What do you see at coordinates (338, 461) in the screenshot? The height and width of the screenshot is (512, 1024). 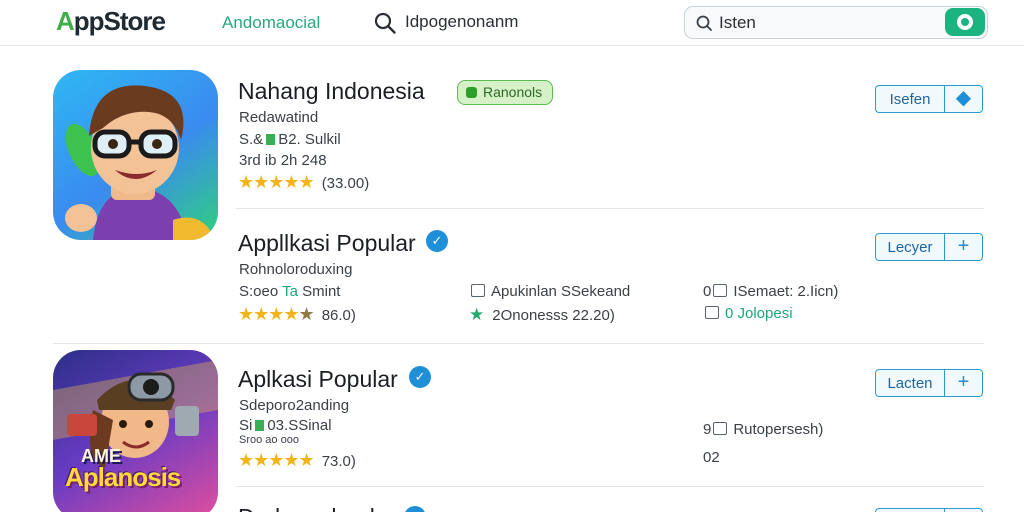 I see `rating-count: 73.0)` at bounding box center [338, 461].